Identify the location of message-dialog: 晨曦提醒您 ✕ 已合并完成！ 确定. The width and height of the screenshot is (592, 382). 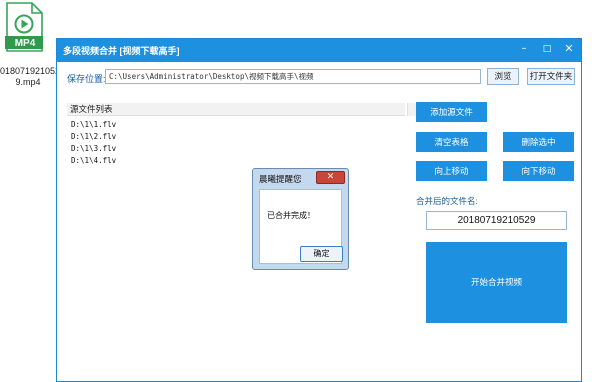
(300, 219).